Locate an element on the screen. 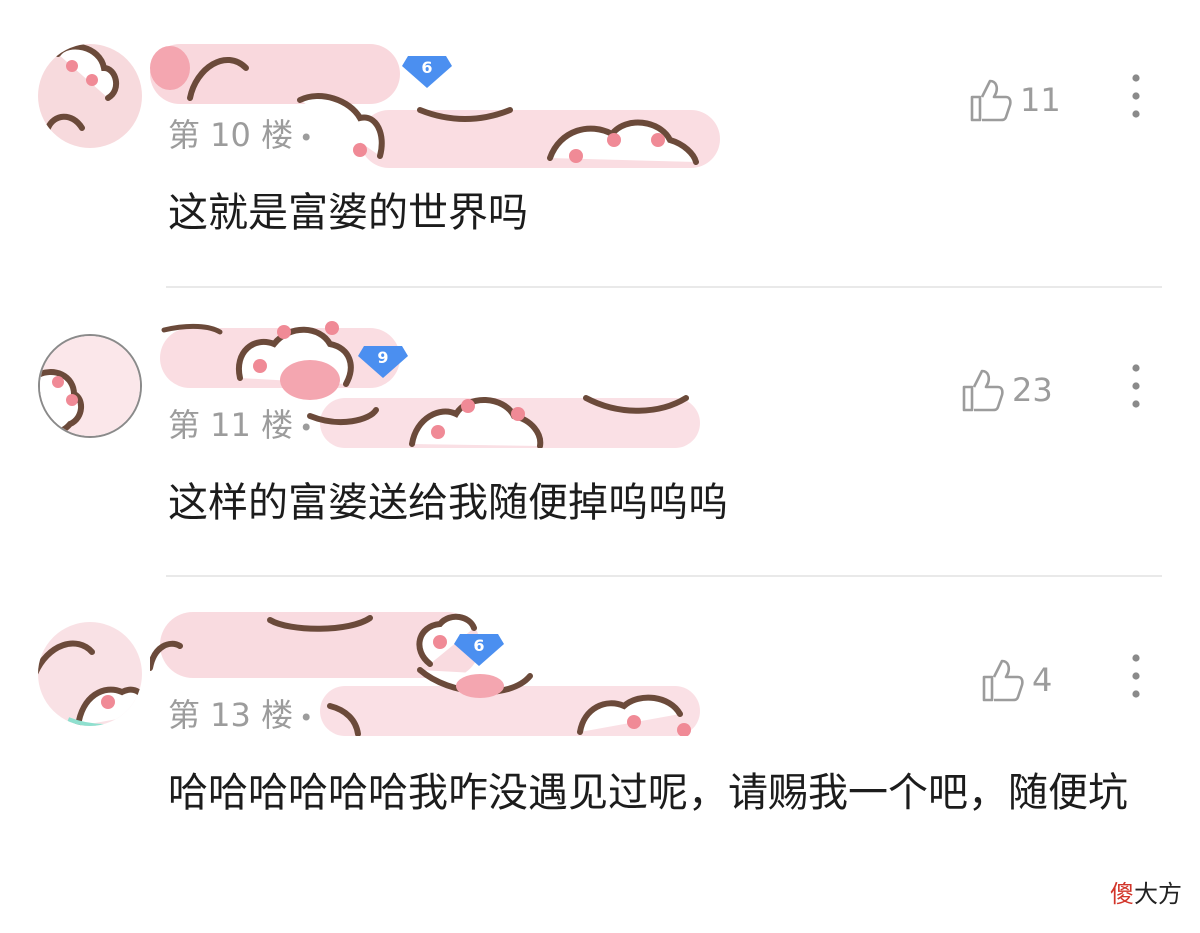  floor-number: 第 10 楼 is located at coordinates (231, 135).